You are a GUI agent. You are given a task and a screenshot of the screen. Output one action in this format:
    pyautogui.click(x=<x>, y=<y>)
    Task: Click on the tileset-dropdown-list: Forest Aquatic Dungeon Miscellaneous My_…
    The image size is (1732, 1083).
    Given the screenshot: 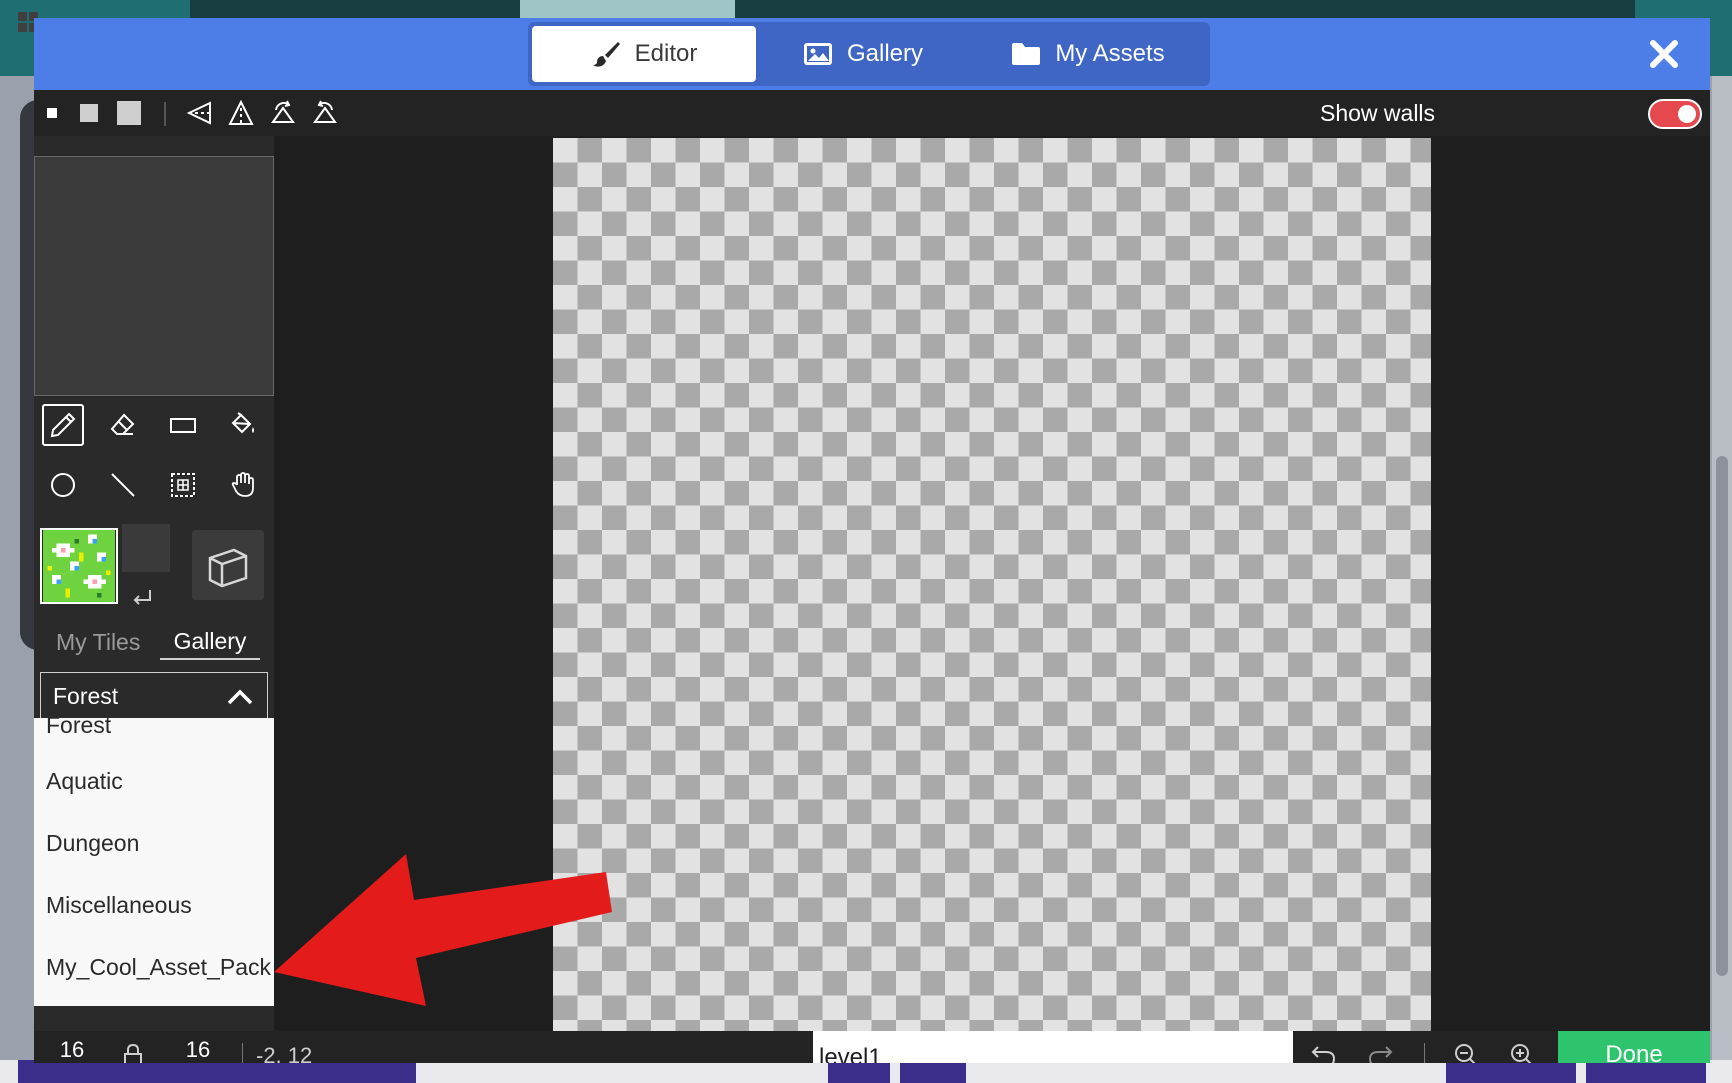 What is the action you would take?
    pyautogui.click(x=154, y=862)
    